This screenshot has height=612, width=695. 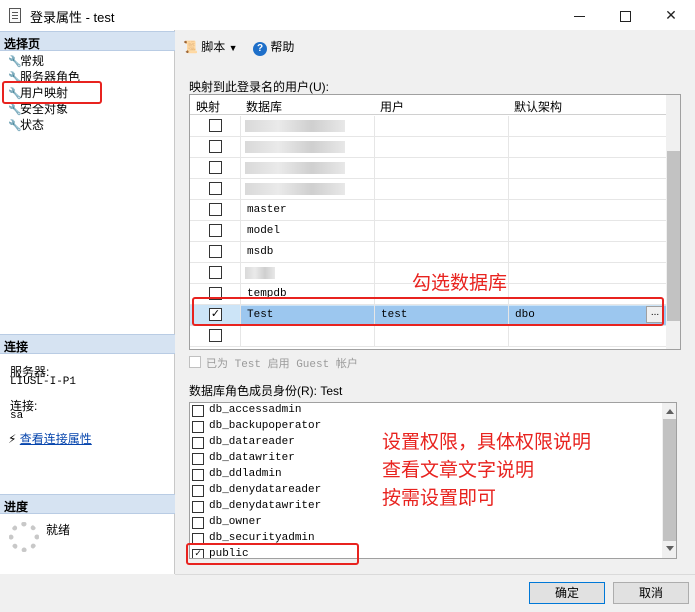 I want to click on grid-header: 映射 数据库 用户 默认架构, so click(x=428, y=105).